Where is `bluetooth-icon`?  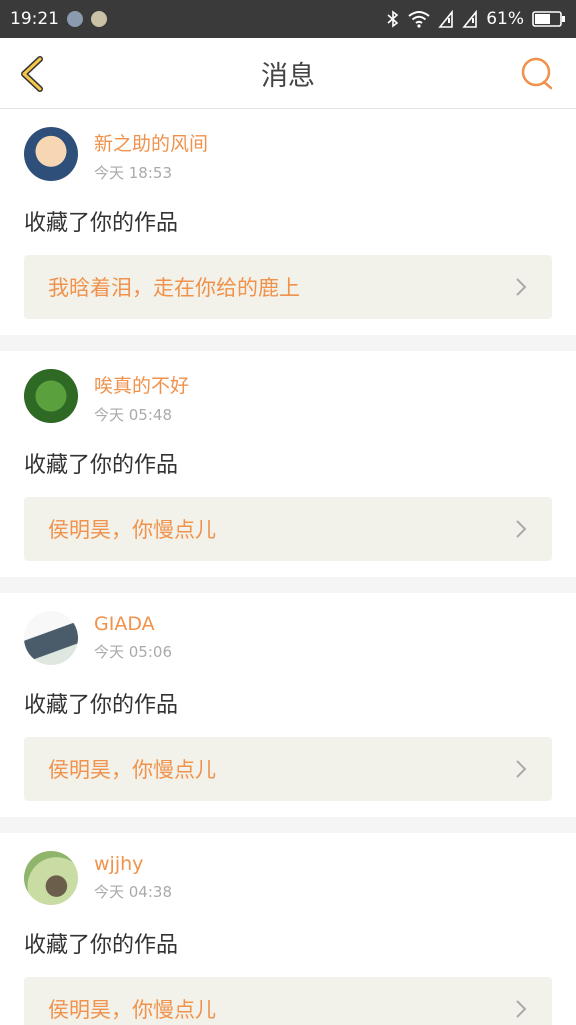
bluetooth-icon is located at coordinates (393, 19).